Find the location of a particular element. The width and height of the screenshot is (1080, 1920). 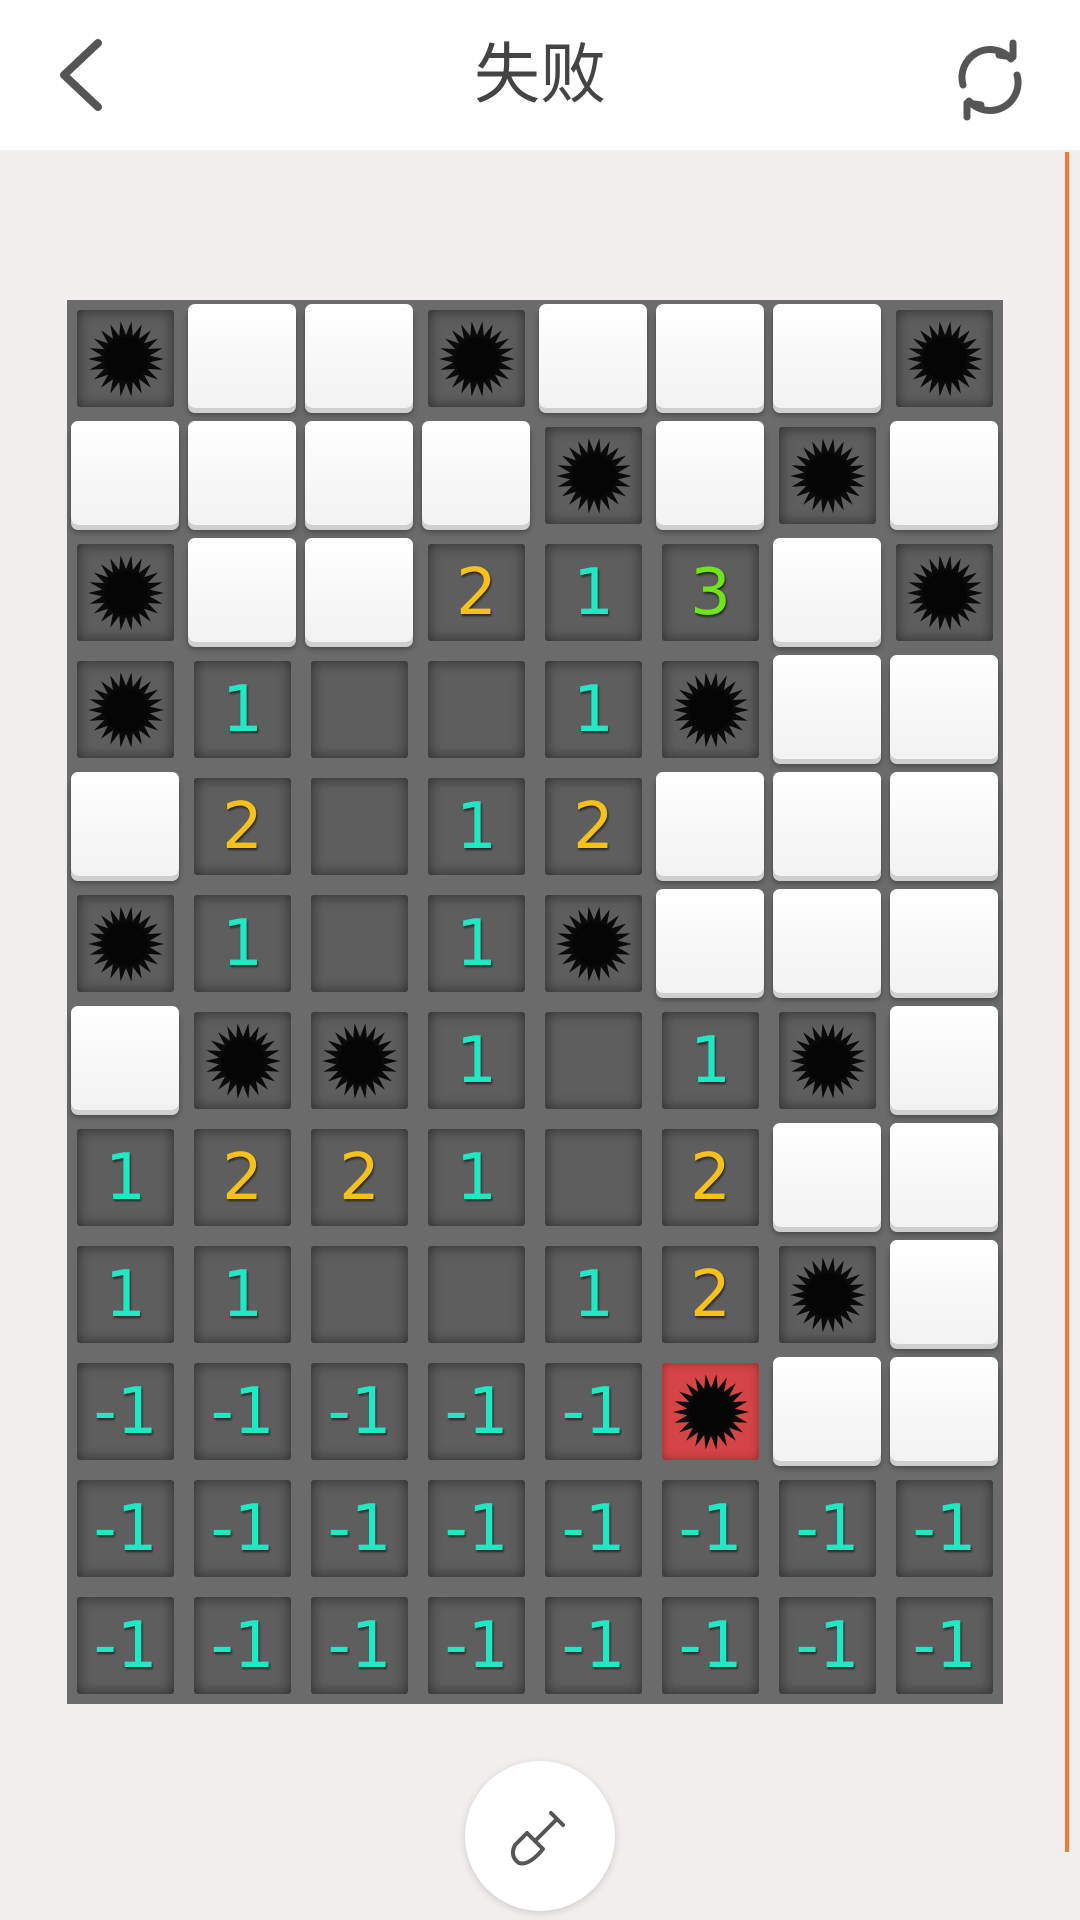

cell-number: 2 is located at coordinates (359, 1177).